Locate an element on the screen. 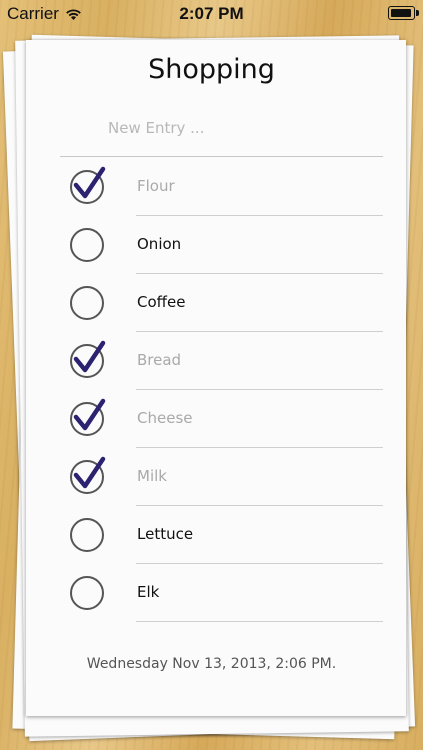 The width and height of the screenshot is (423, 750). list-item-label: Bread is located at coordinates (159, 360).